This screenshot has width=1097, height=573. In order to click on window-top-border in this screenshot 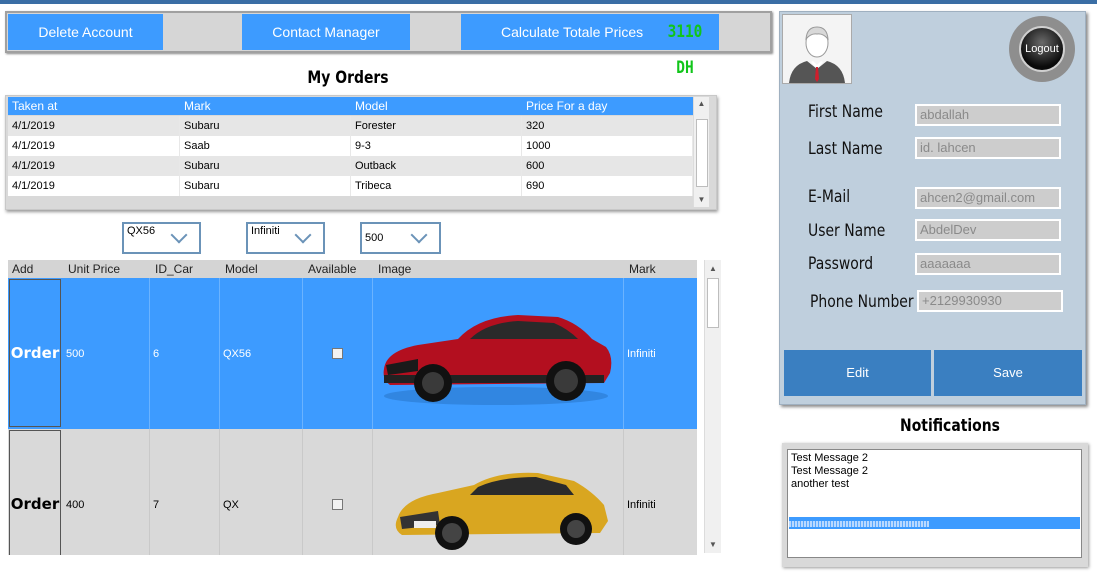, I will do `click(548, 2)`.